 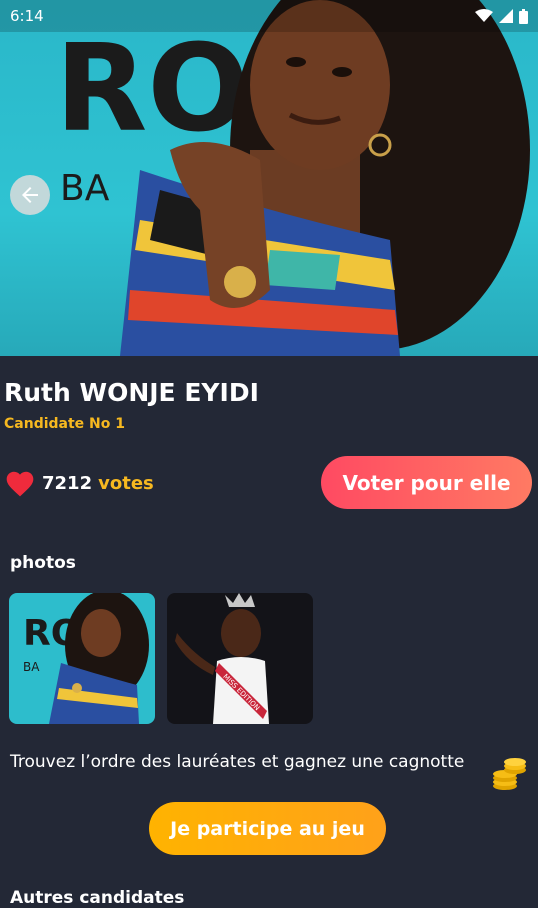 I want to click on battery-icon, so click(x=523, y=16).